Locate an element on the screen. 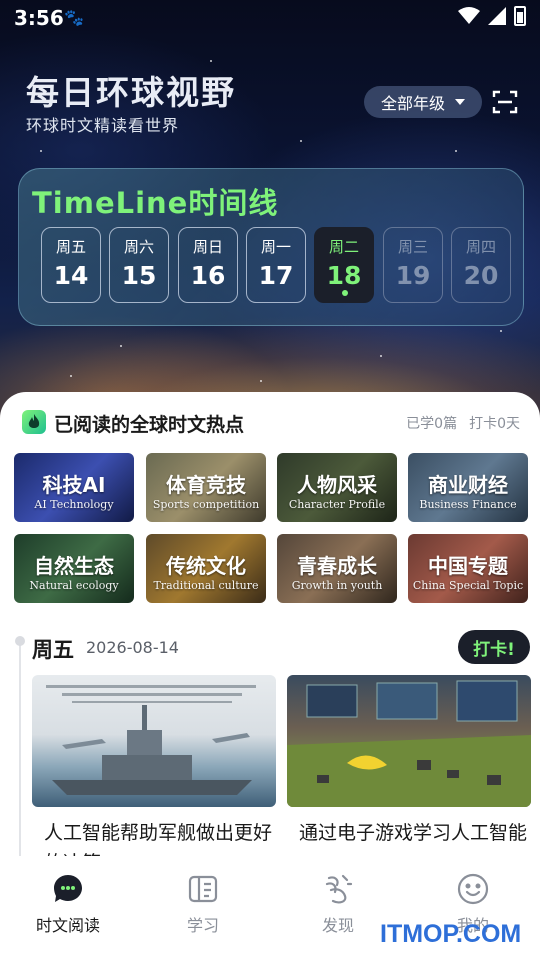 This screenshot has height=960, width=540. nav-reading: 时文阅读 is located at coordinates (68, 904).